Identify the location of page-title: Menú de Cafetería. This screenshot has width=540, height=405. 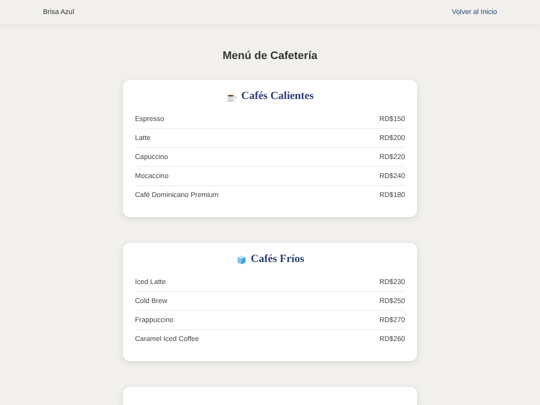
(270, 56).